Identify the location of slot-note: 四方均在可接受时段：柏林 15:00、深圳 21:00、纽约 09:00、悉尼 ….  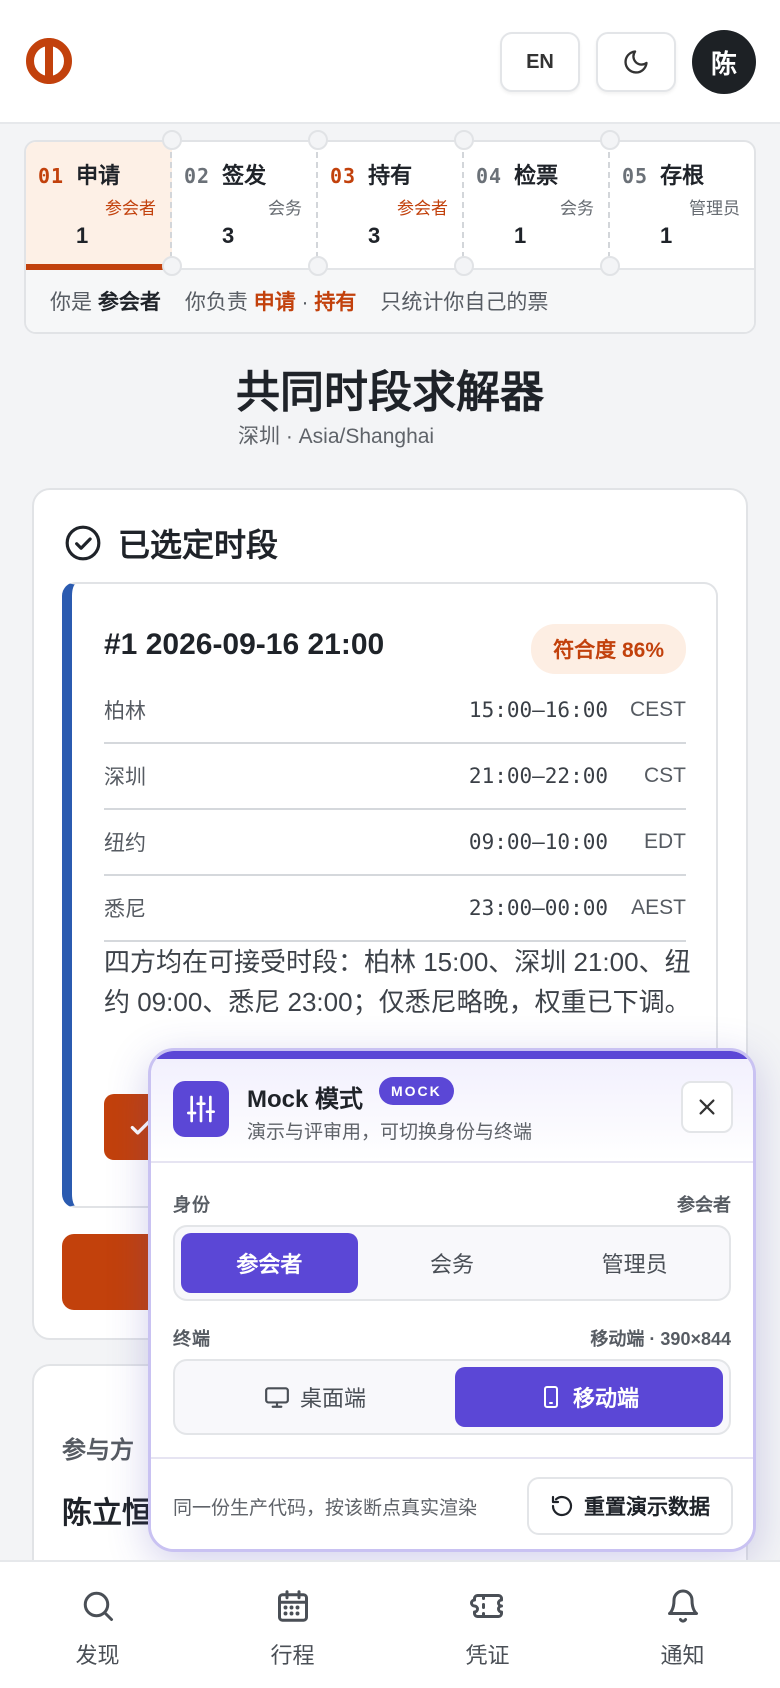
(397, 982).